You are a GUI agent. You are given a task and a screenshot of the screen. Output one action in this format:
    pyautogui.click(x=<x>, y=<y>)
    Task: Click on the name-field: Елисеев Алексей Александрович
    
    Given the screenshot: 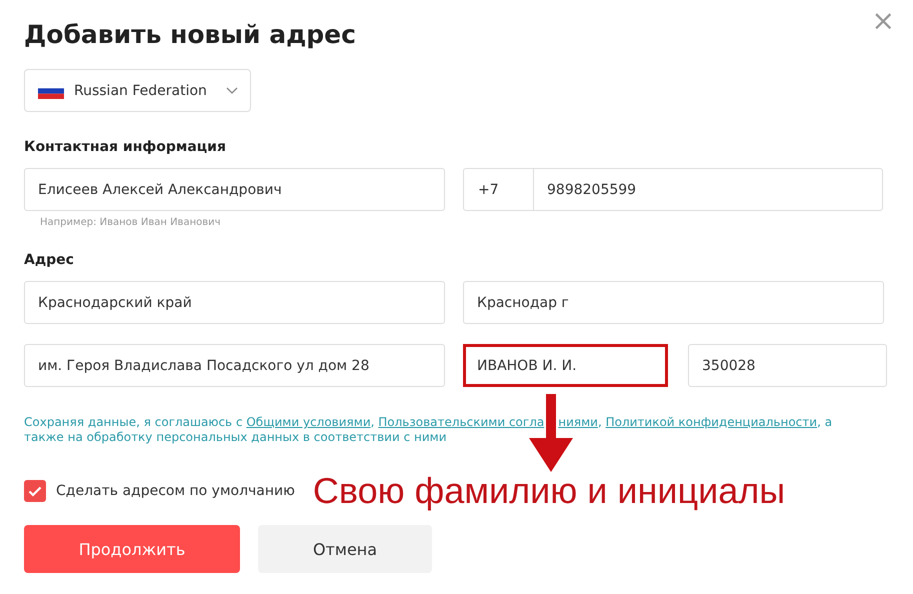 What is the action you would take?
    pyautogui.click(x=234, y=189)
    